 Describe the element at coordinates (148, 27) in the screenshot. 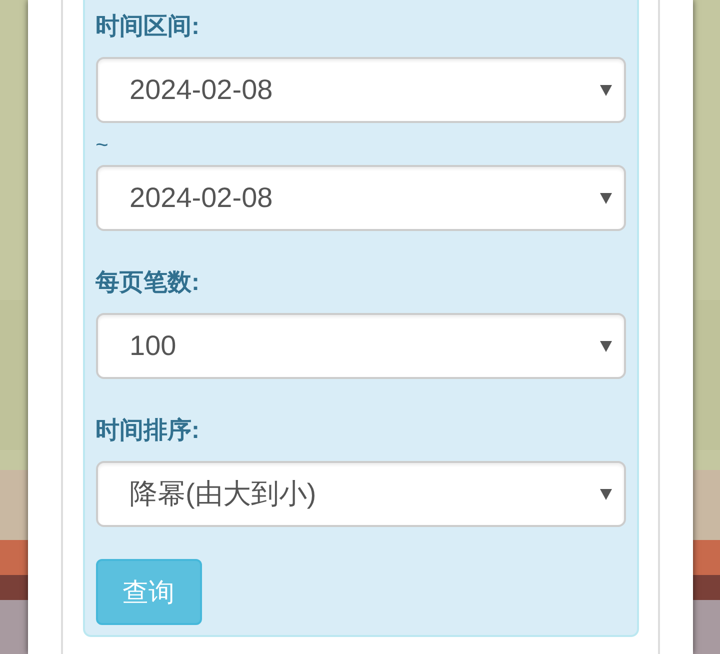

I see `field-label: 时间区间:` at that location.